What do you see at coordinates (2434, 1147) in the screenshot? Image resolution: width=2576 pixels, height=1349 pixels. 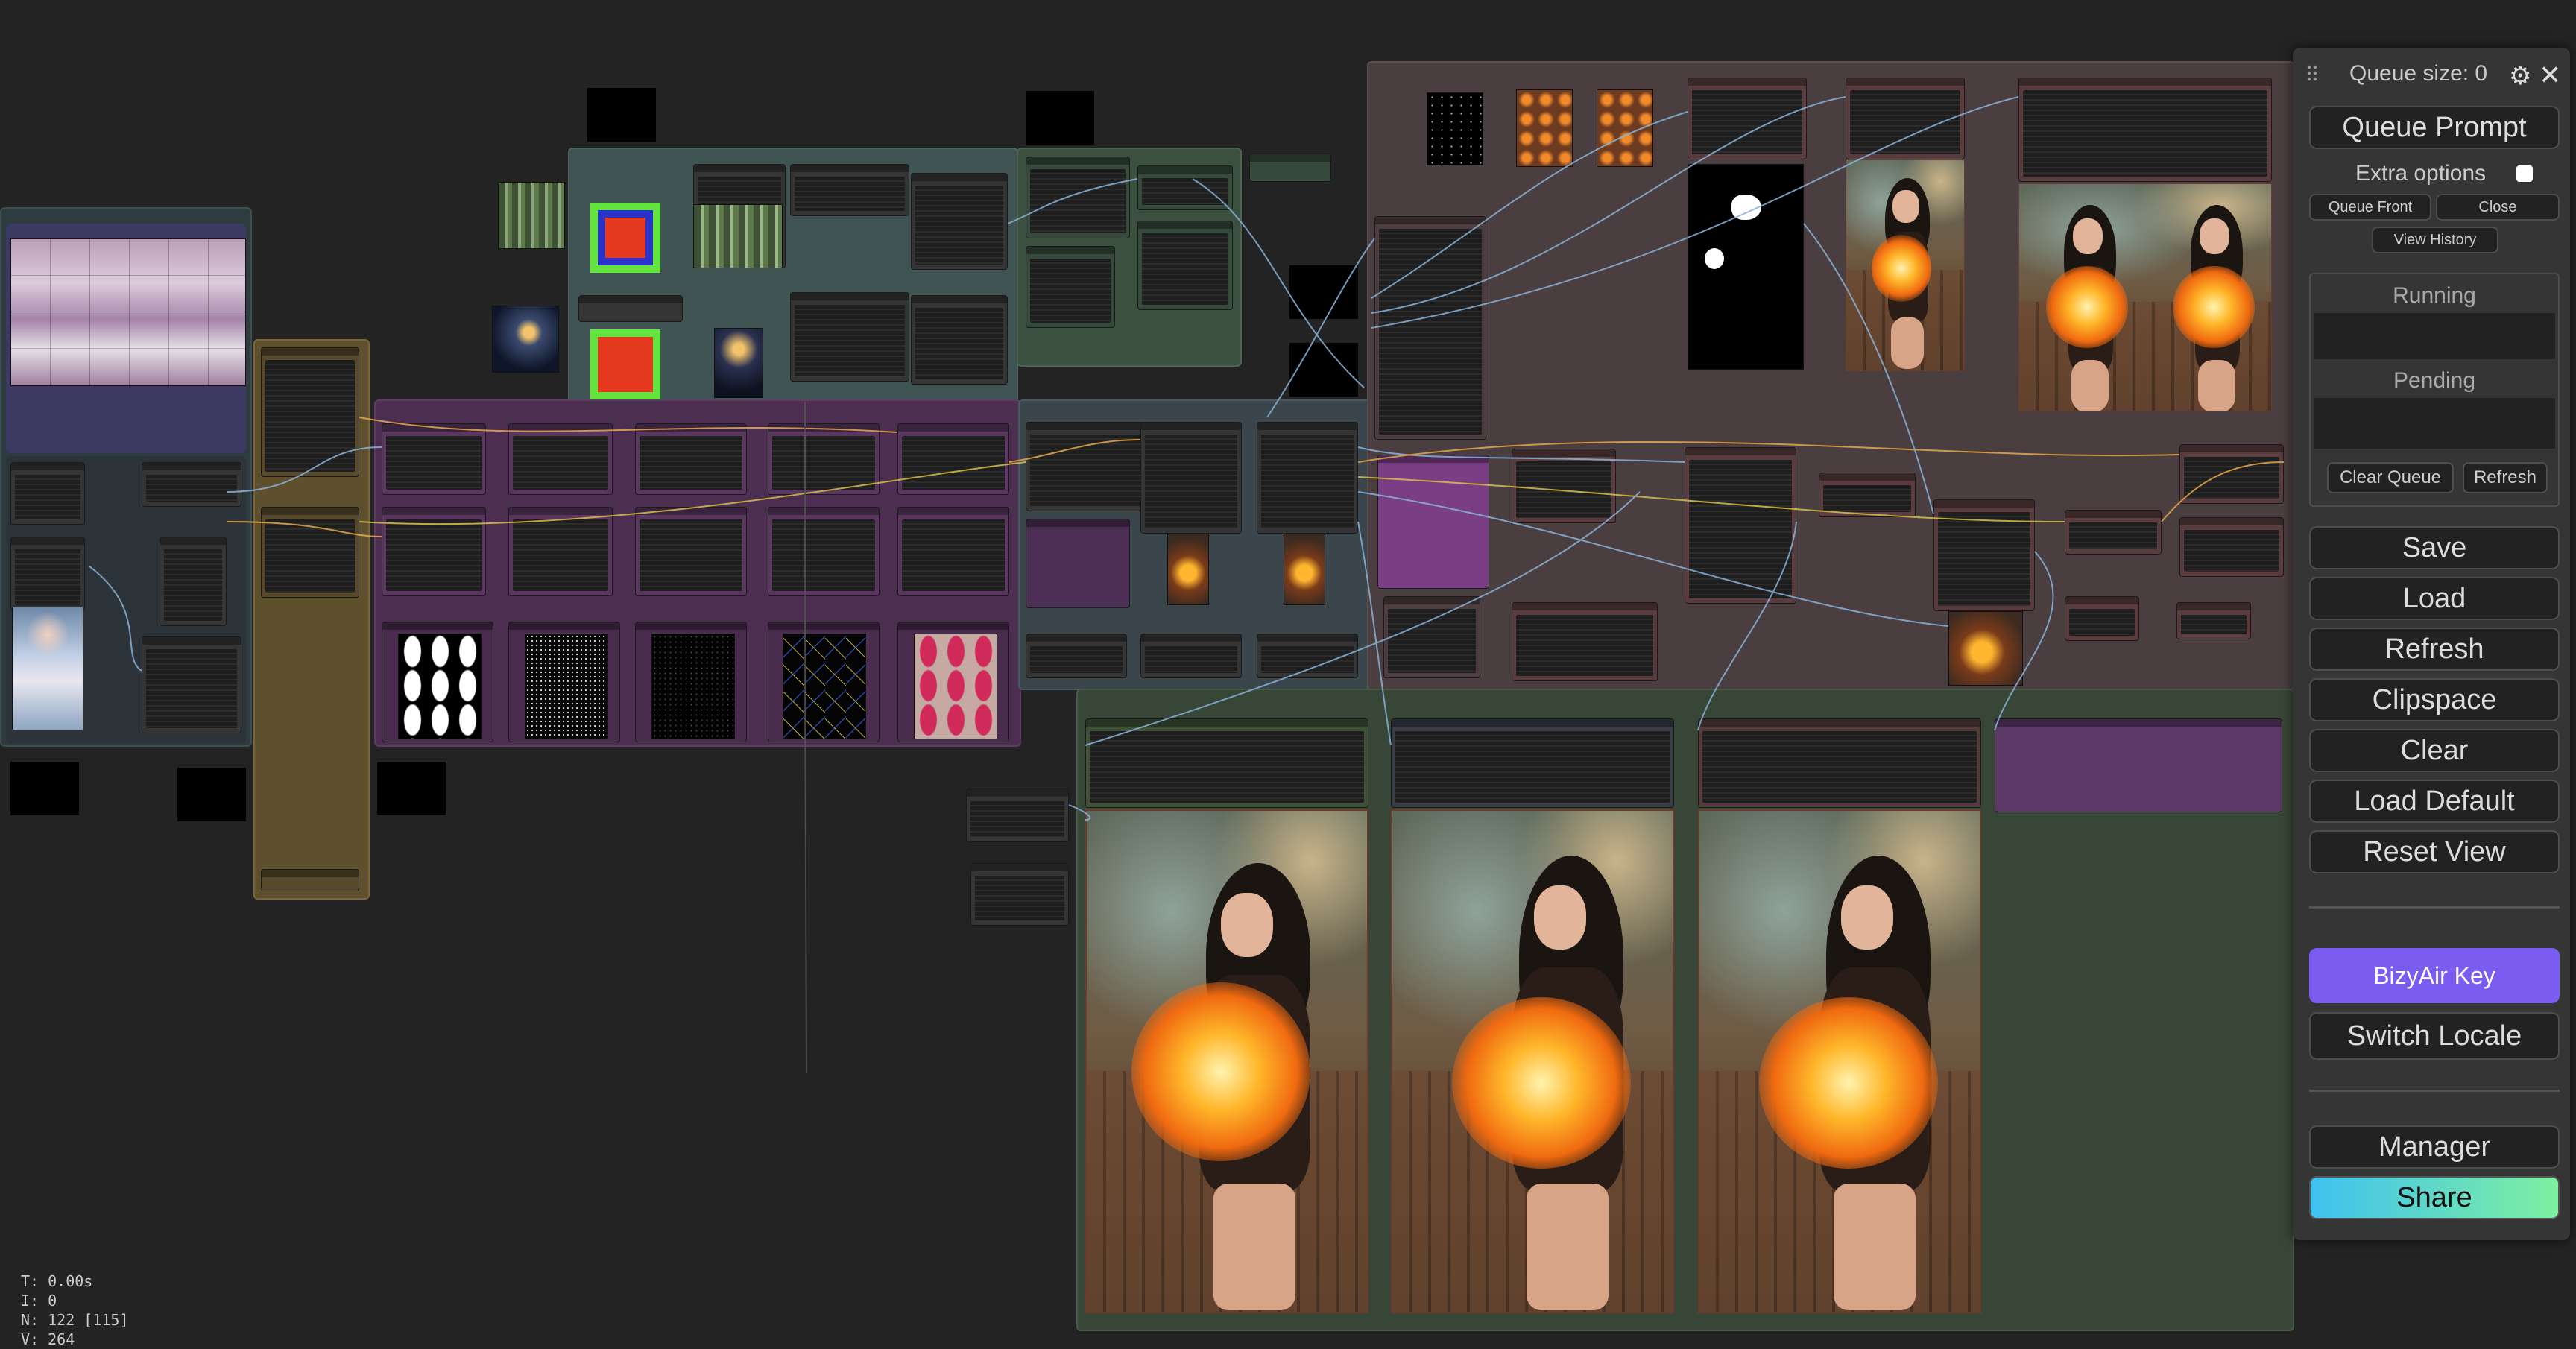 I see `manager-button: Manager` at bounding box center [2434, 1147].